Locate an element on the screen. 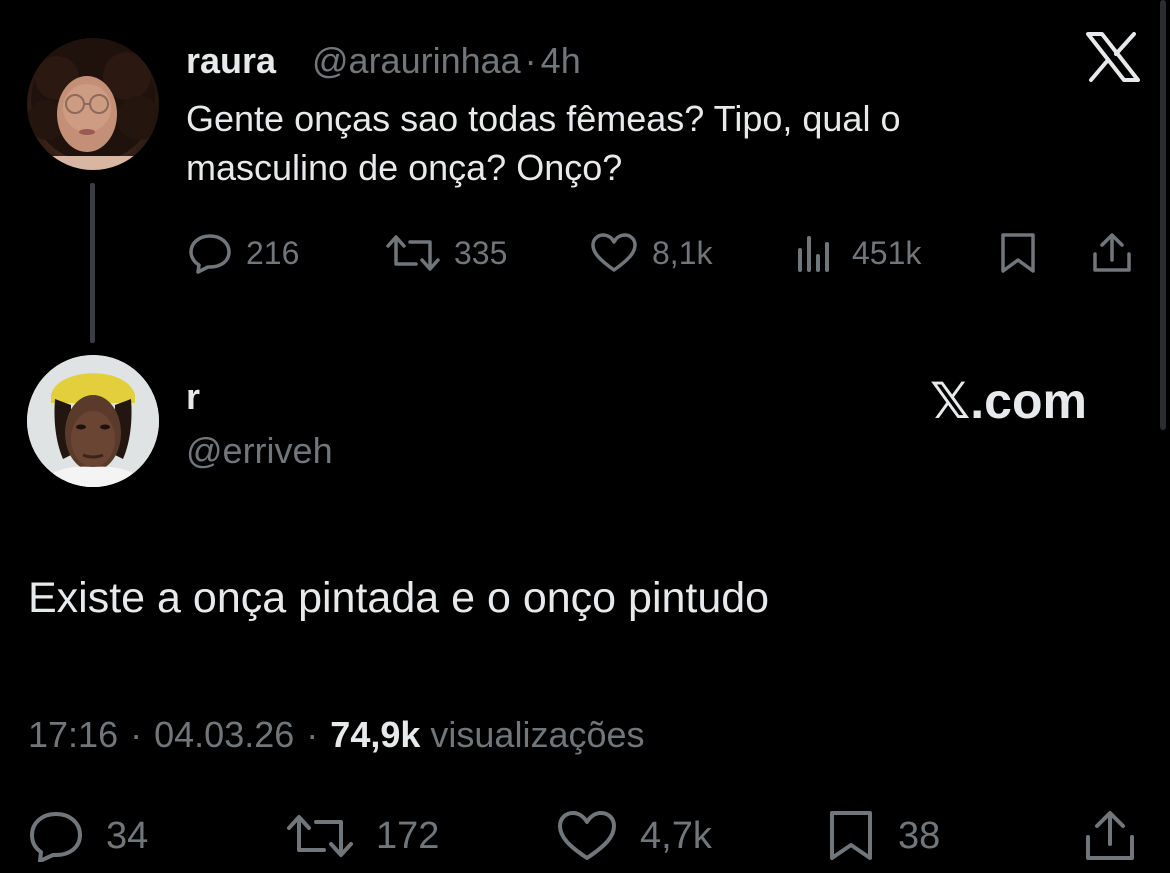  reply-repost-count: 172 is located at coordinates (408, 835).